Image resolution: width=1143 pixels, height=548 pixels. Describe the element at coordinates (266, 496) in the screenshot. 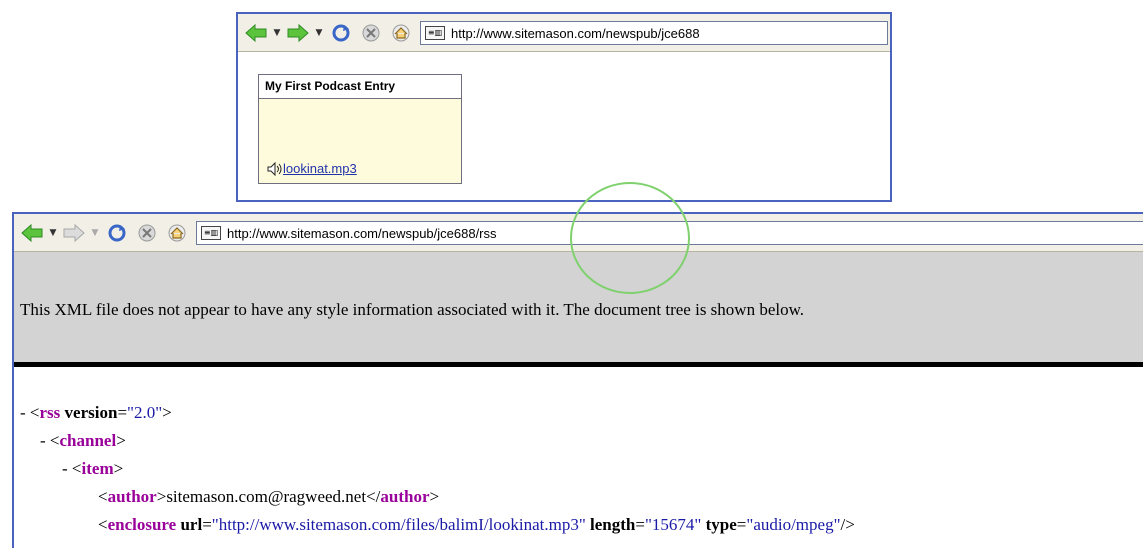

I see `xml-text: sitemason.com@ragweed.net` at that location.